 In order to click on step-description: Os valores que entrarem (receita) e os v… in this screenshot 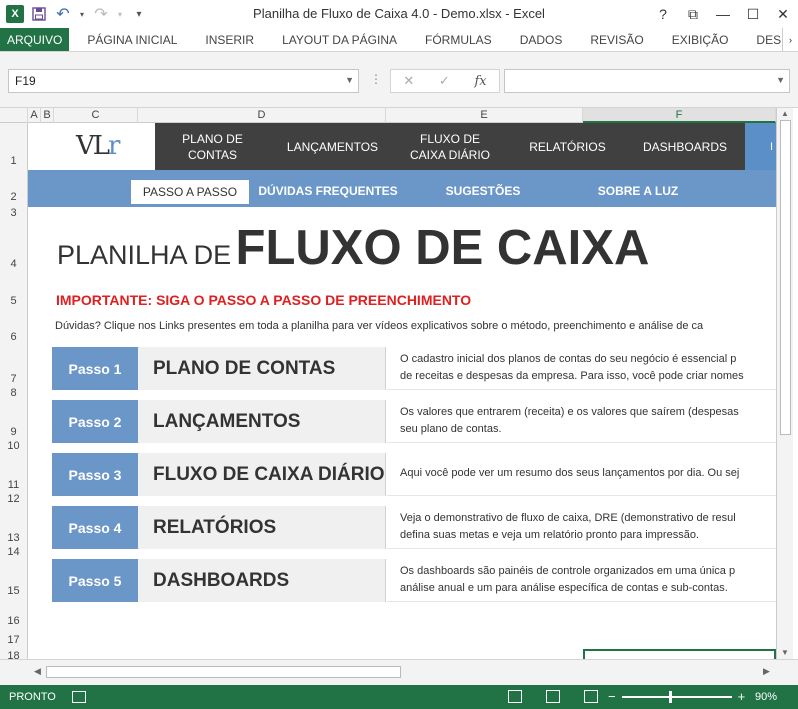, I will do `click(581, 421)`.